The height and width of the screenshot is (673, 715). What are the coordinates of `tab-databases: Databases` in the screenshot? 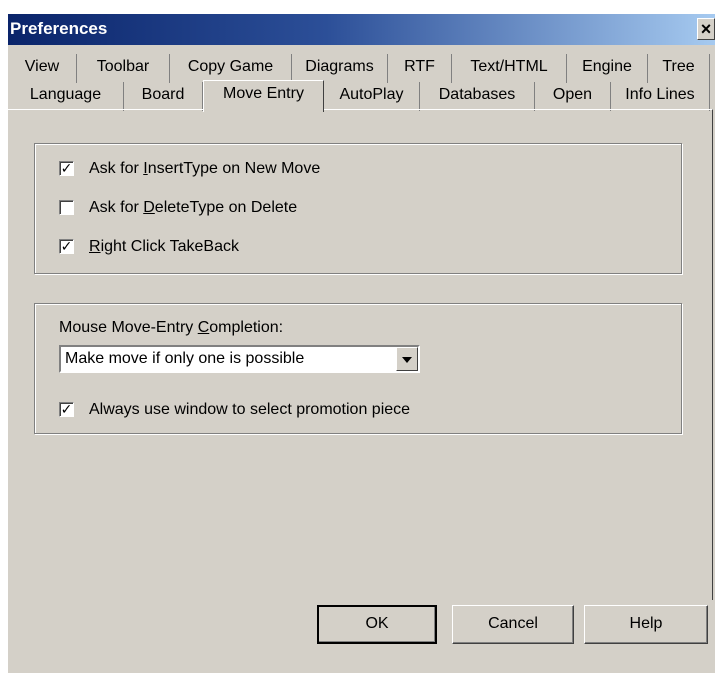 It's located at (477, 96).